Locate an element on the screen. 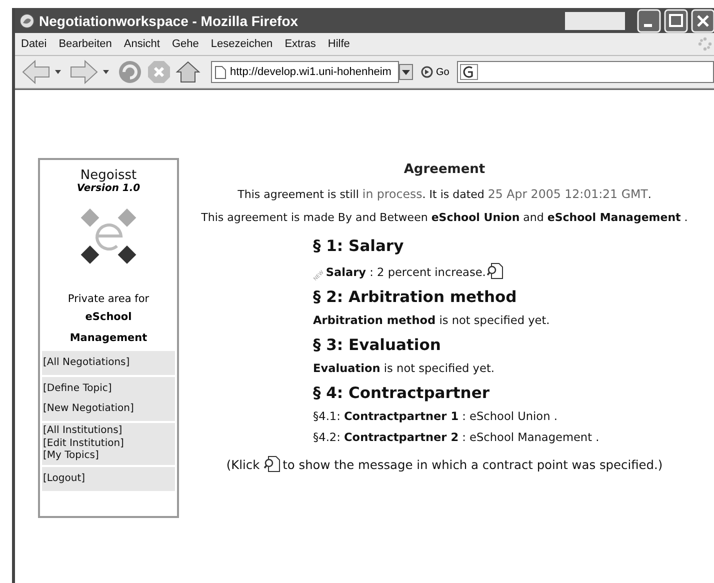 This screenshot has height=583, width=714. go-button: Go is located at coordinates (435, 72).